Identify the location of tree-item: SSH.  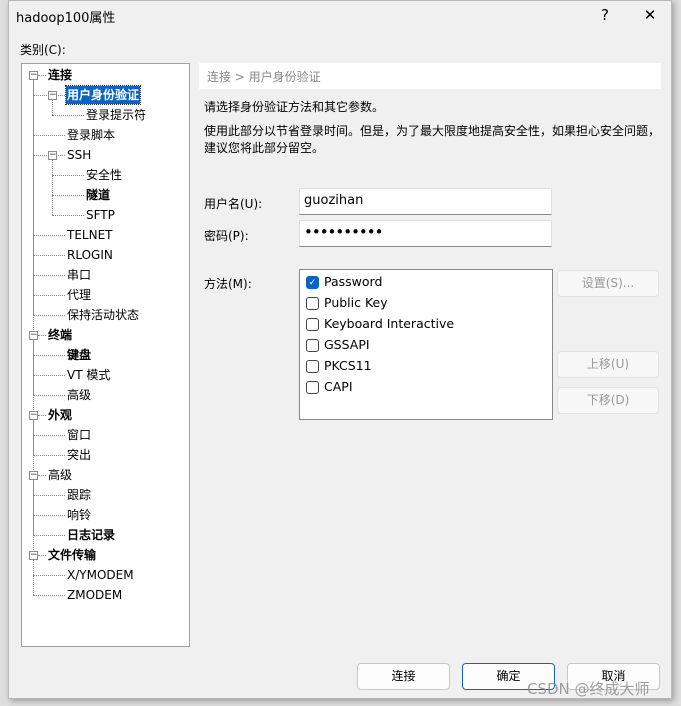
(79, 155).